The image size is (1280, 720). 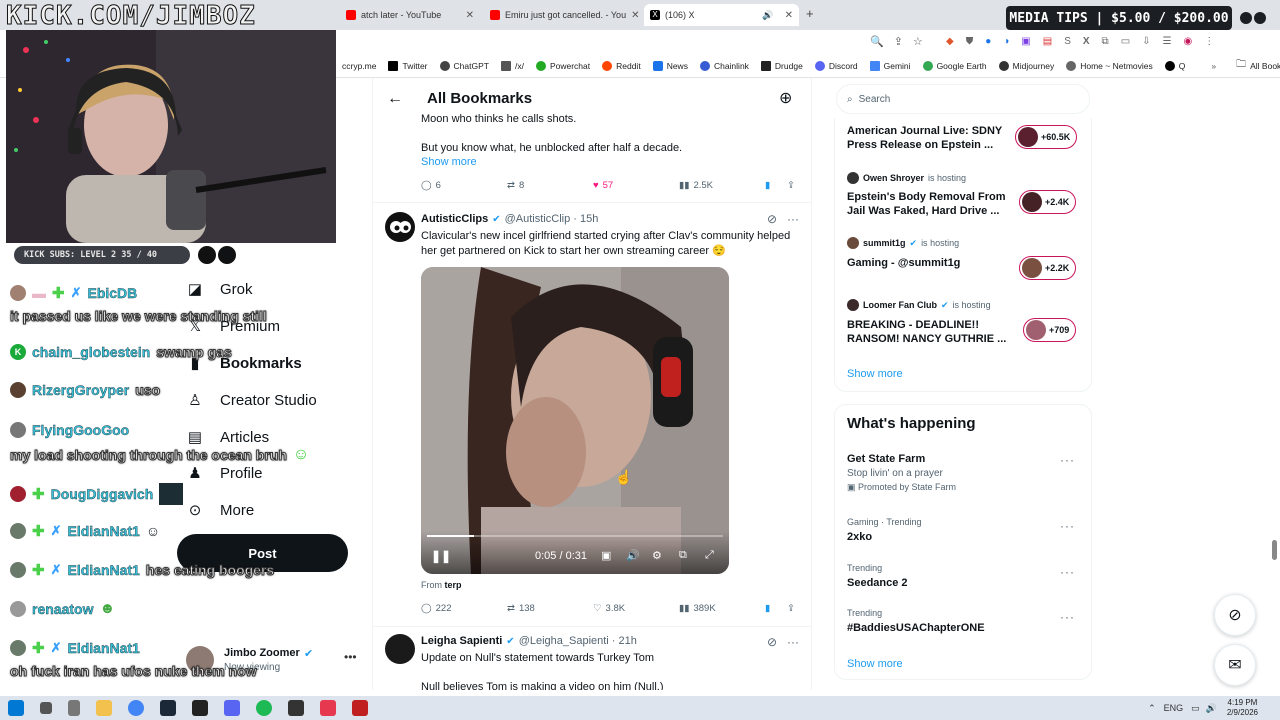 What do you see at coordinates (1105, 41) in the screenshot?
I see `puzzle-icon: ⧉` at bounding box center [1105, 41].